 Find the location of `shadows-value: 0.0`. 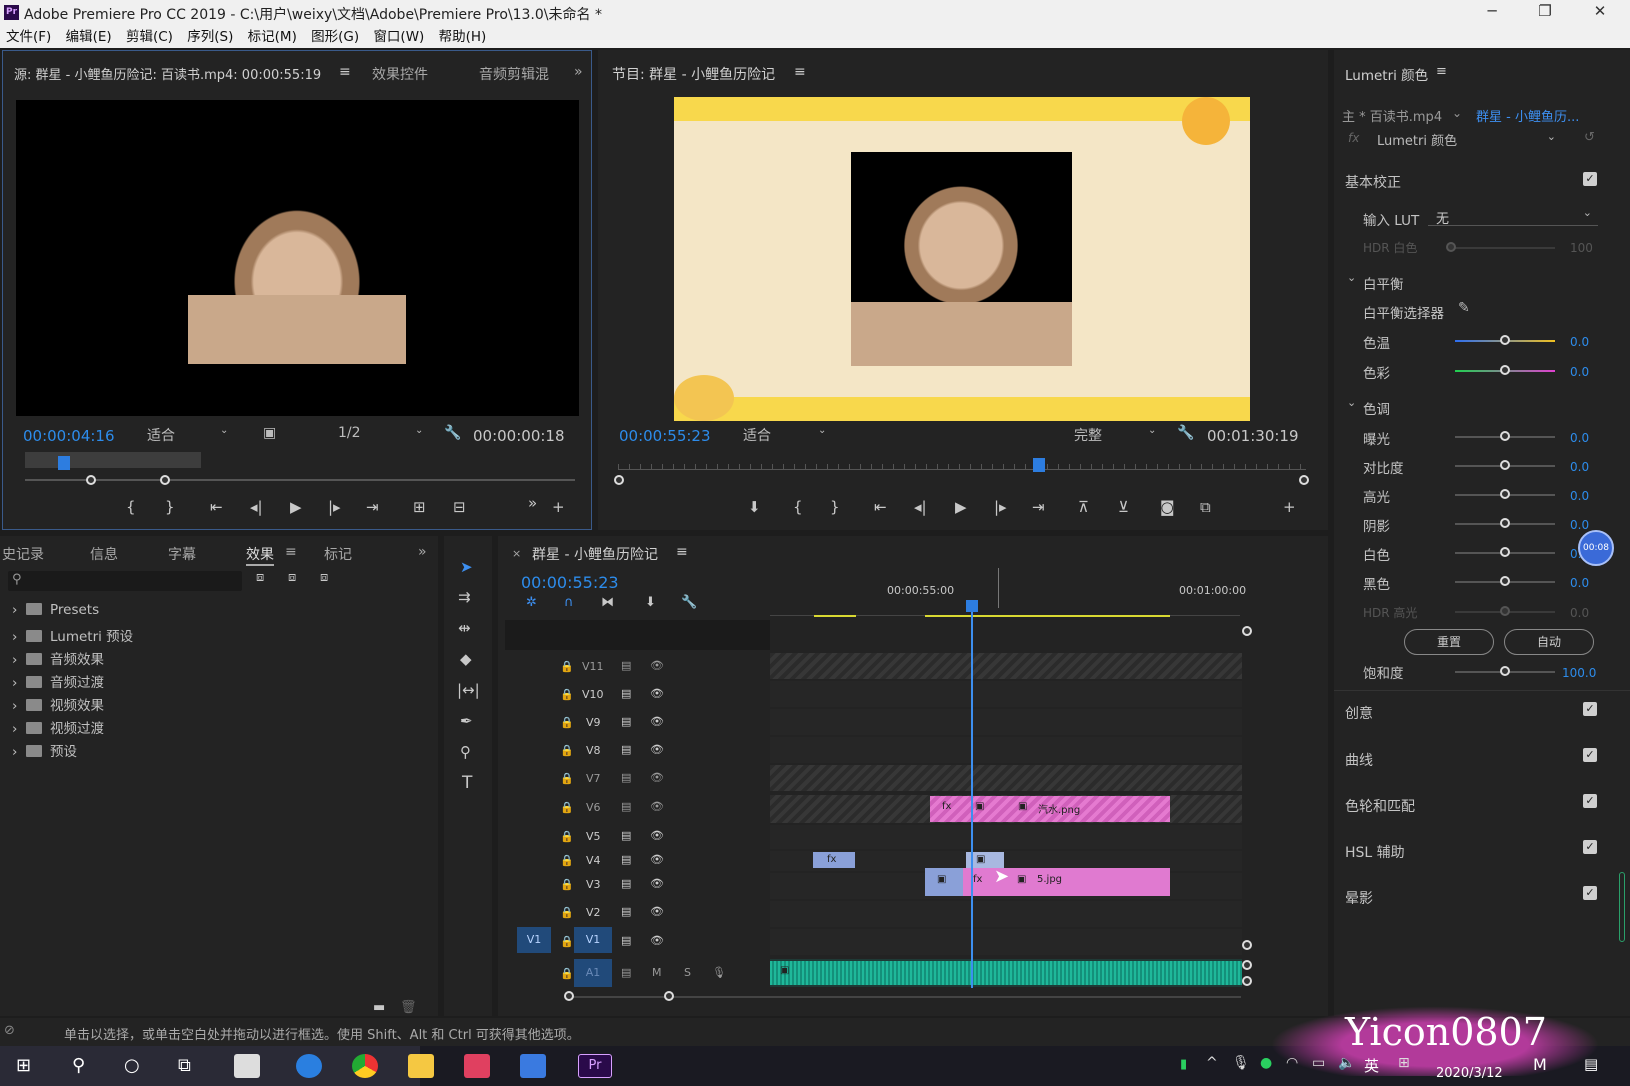

shadows-value: 0.0 is located at coordinates (1579, 525).